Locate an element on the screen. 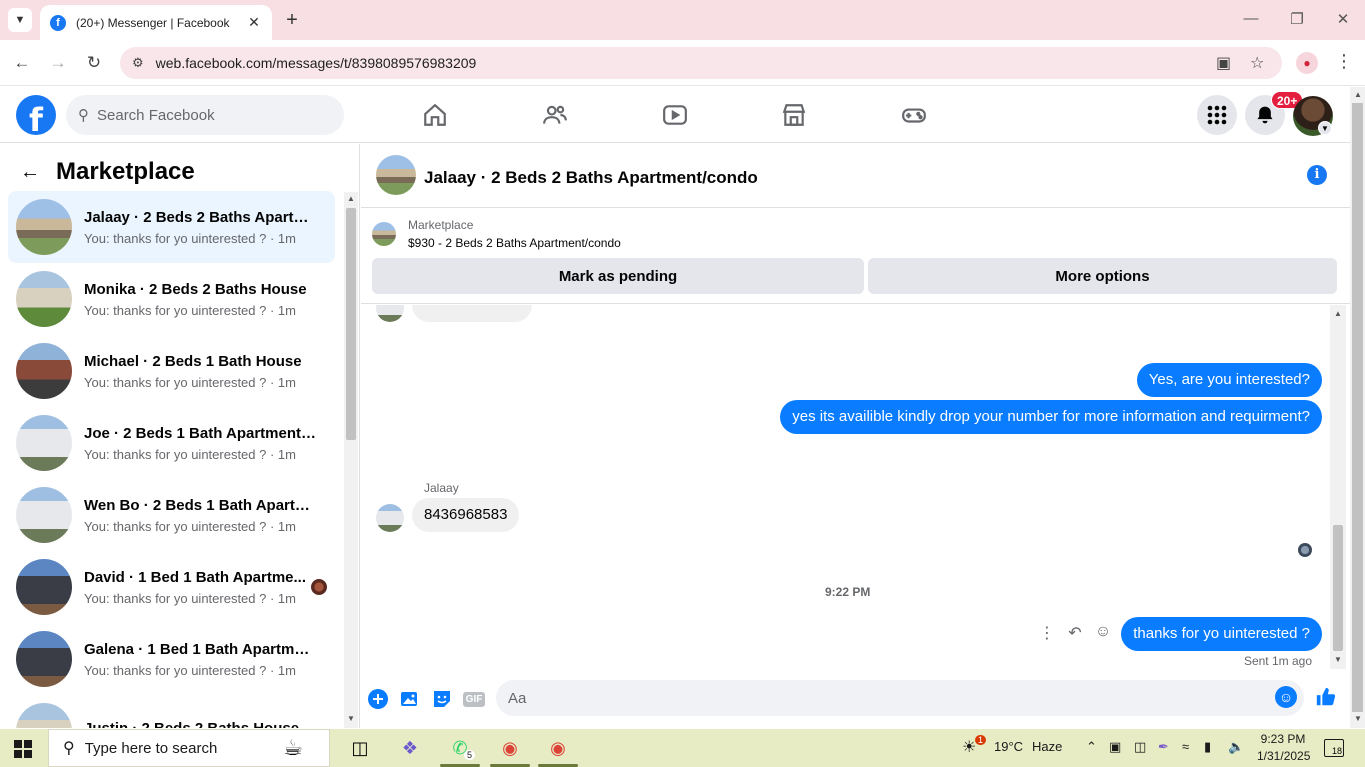  copilot-icon: ❖ is located at coordinates (410, 748).